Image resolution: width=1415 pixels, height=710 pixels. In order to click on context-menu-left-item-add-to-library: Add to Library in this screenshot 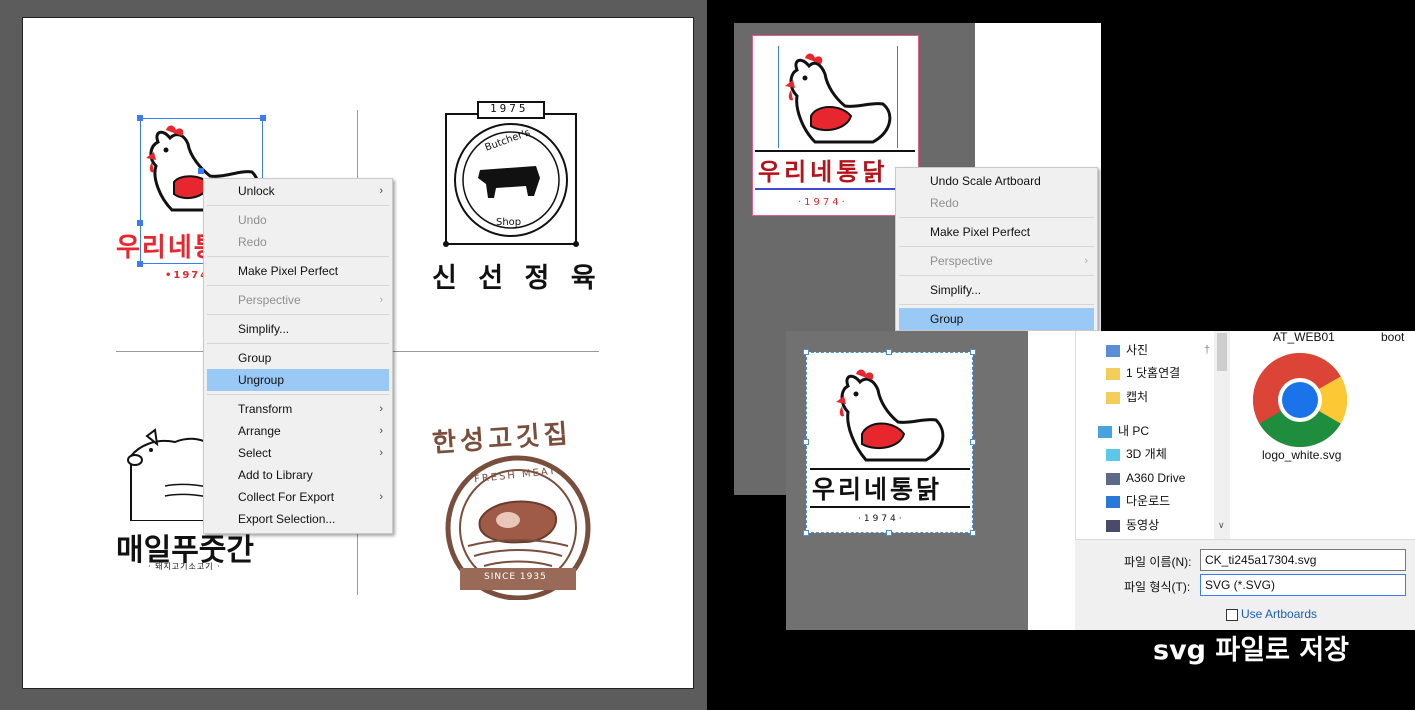, I will do `click(298, 475)`.